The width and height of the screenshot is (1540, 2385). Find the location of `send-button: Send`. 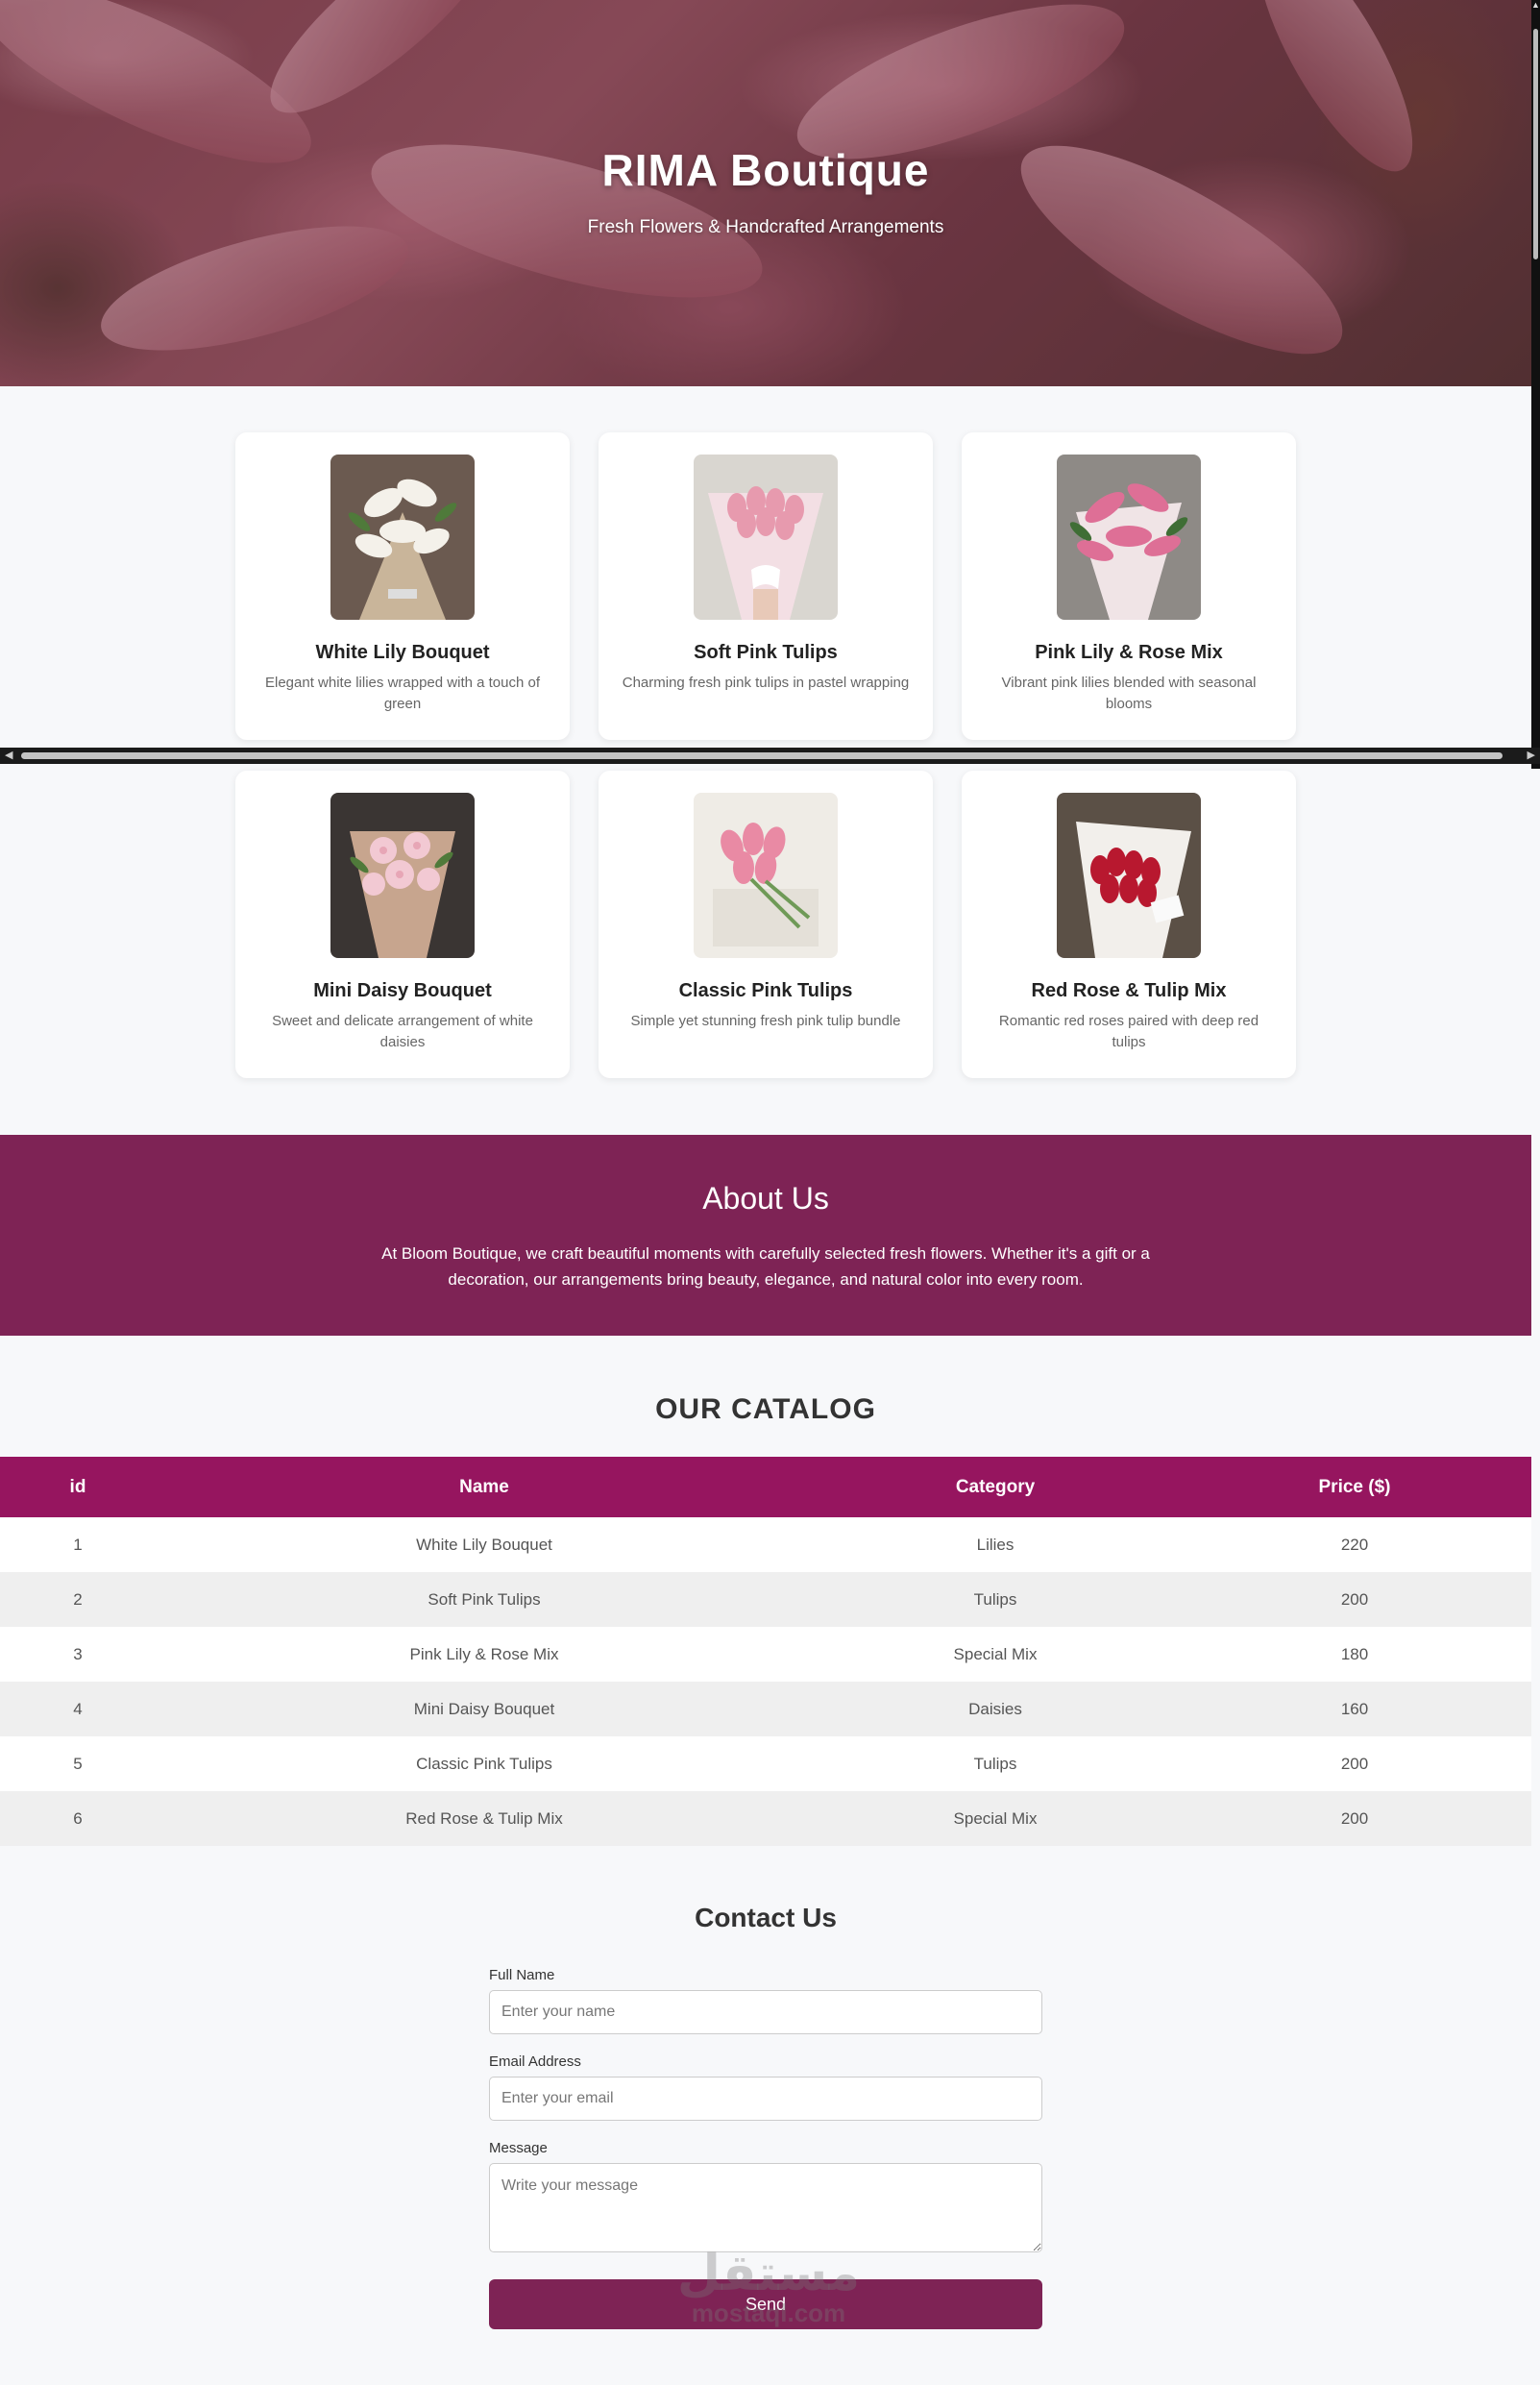

send-button: Send is located at coordinates (766, 2304).